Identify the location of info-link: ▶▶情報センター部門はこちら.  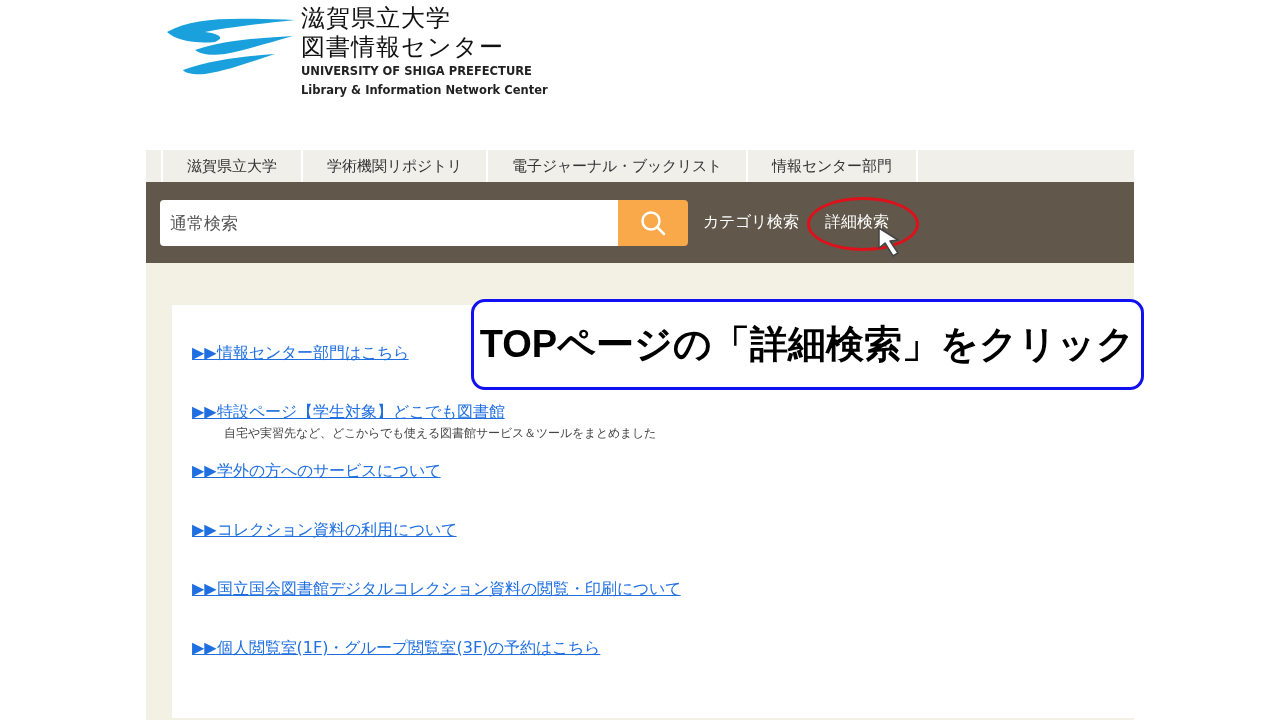
(300, 353).